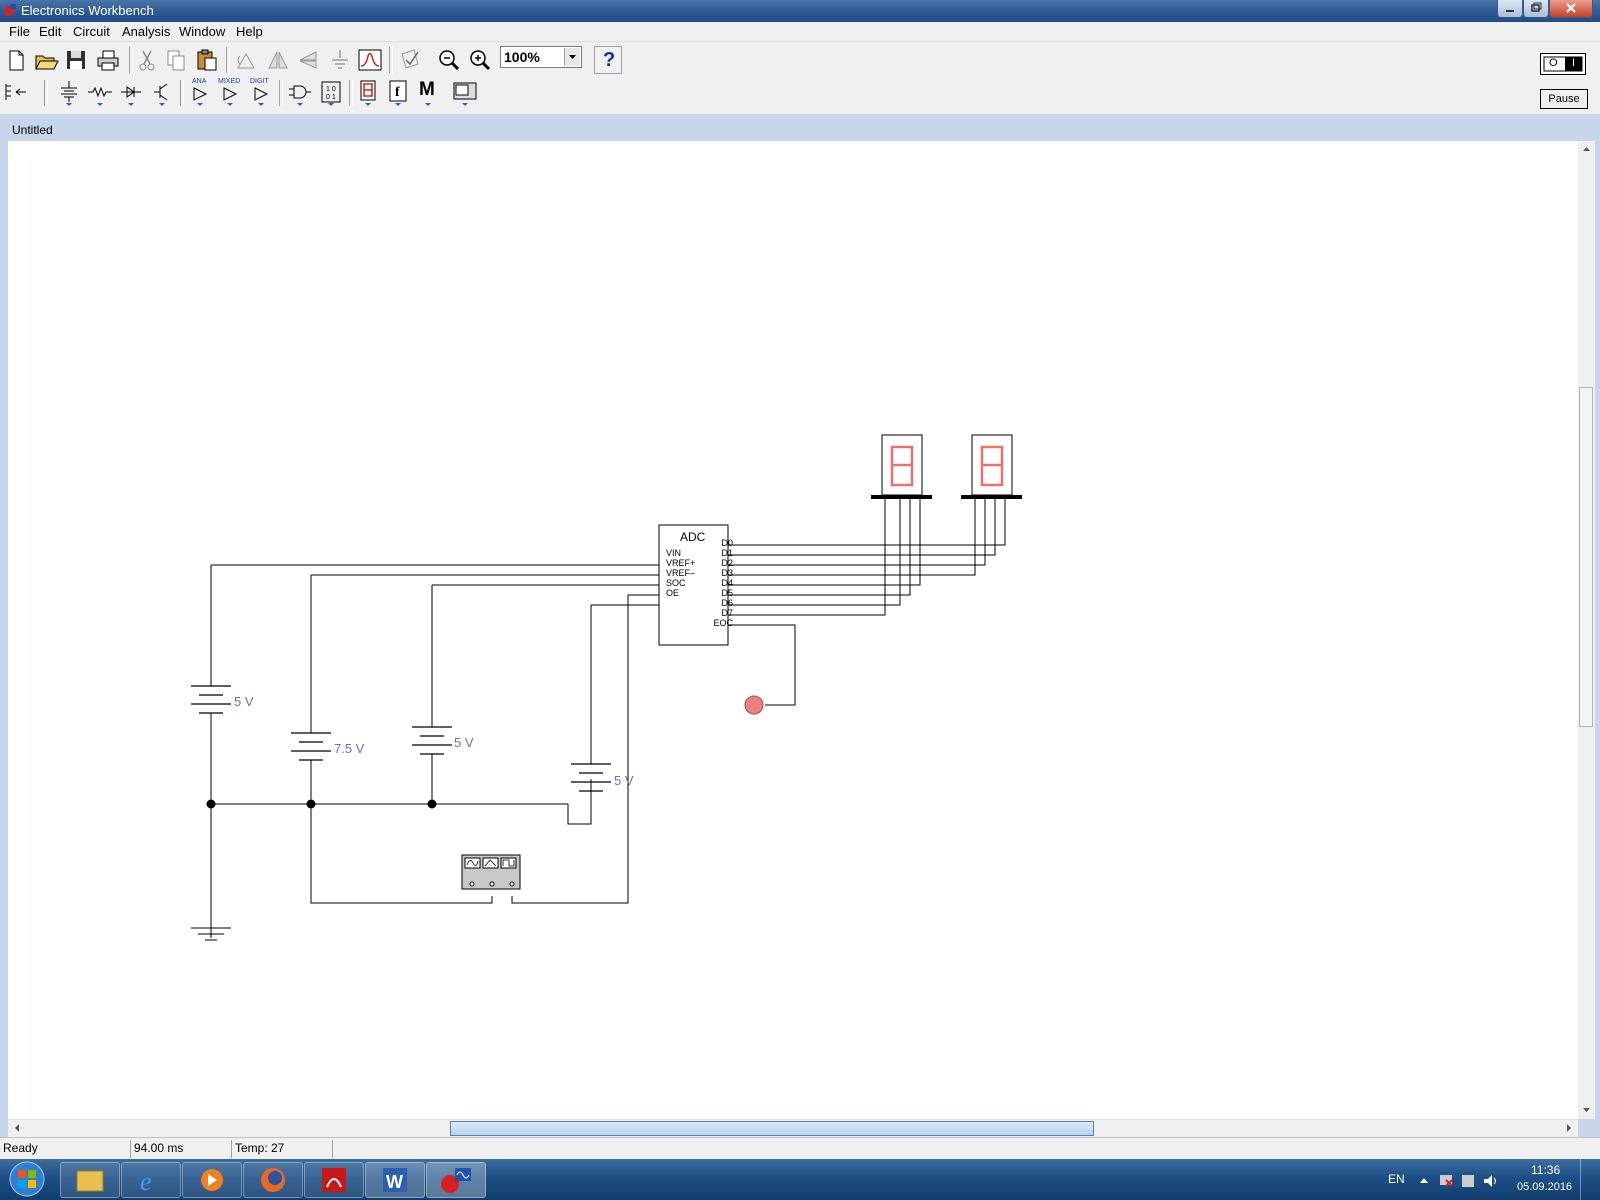 This screenshot has height=1200, width=1600. I want to click on language-indicator: EN, so click(1396, 1179).